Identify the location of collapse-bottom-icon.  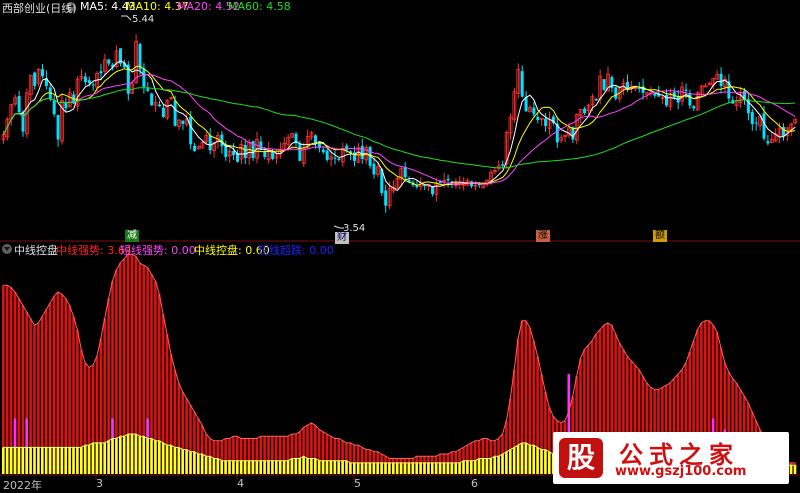
(7, 249).